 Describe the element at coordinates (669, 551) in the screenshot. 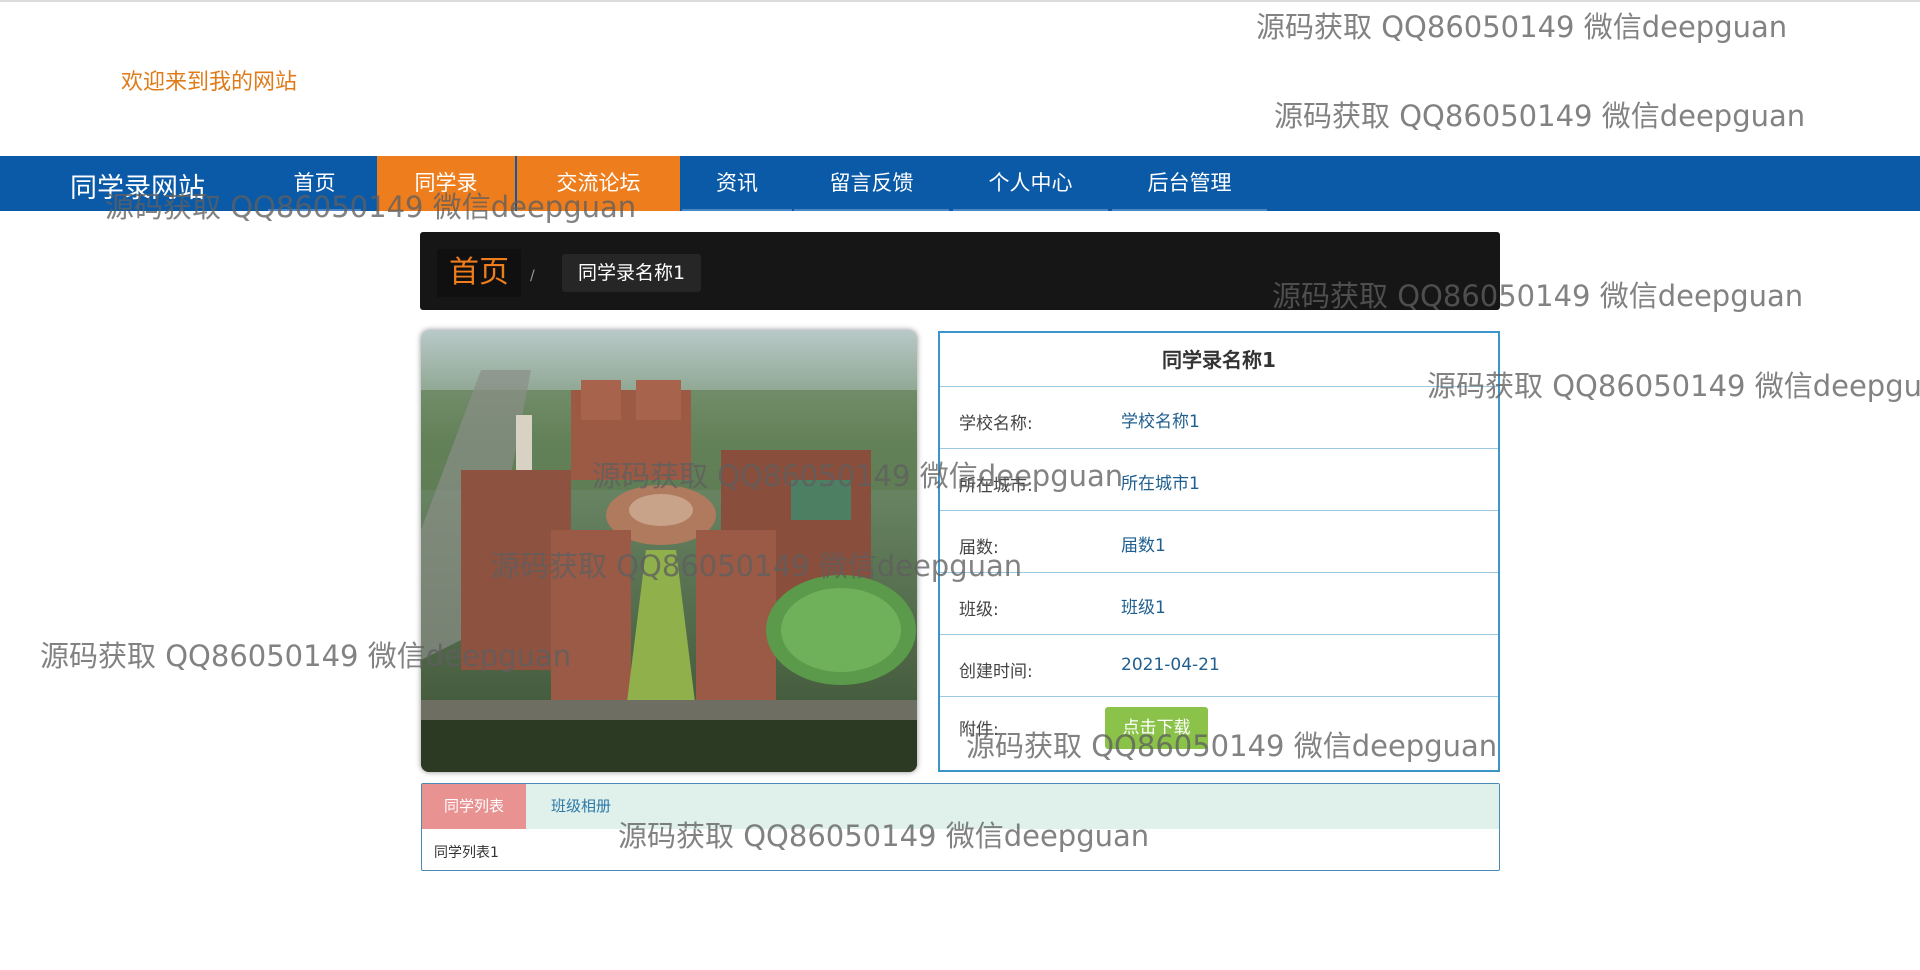

I see `campus-image` at that location.